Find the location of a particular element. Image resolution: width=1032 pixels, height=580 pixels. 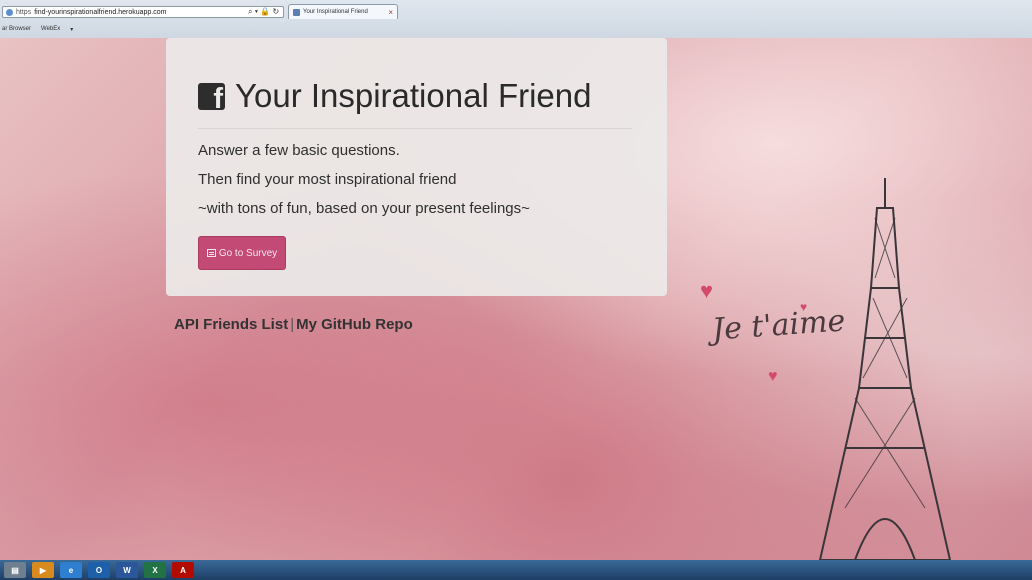

close-tab-icon: × is located at coordinates (390, 12).